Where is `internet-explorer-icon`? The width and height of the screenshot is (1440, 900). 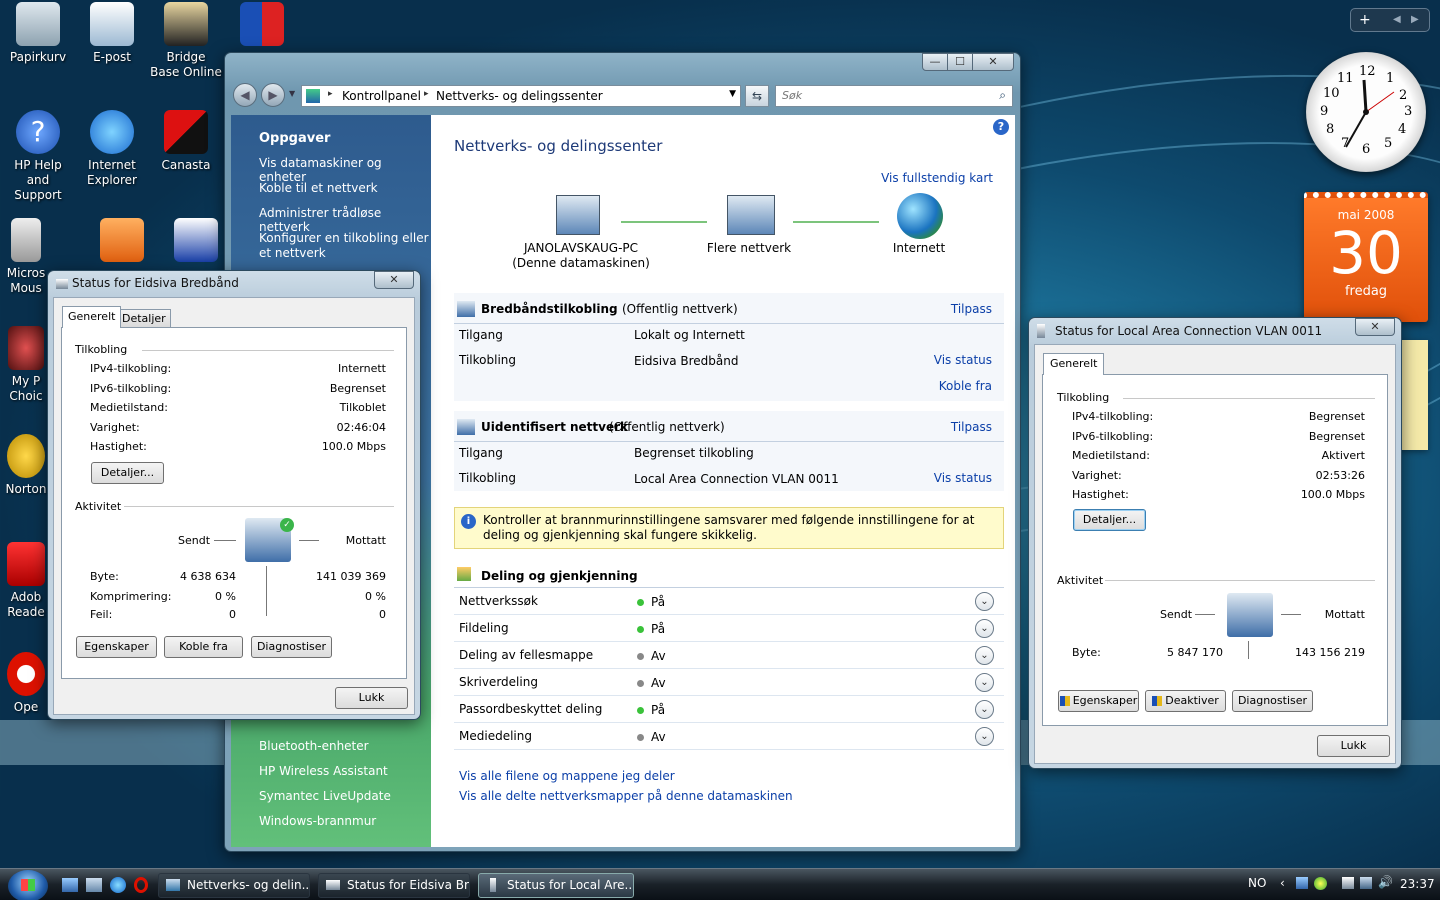 internet-explorer-icon is located at coordinates (118, 885).